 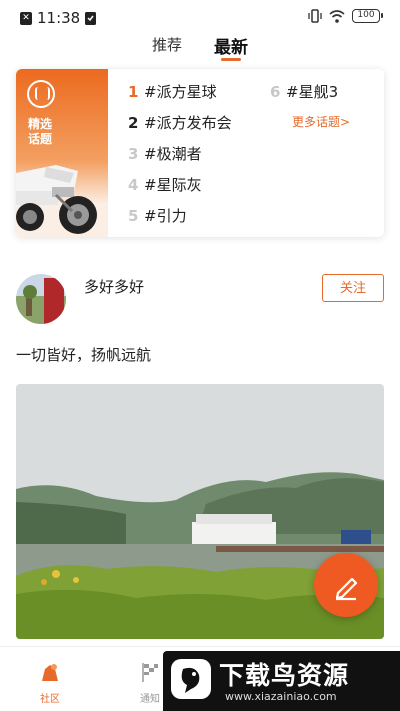 What do you see at coordinates (346, 589) in the screenshot?
I see `pencil-icon` at bounding box center [346, 589].